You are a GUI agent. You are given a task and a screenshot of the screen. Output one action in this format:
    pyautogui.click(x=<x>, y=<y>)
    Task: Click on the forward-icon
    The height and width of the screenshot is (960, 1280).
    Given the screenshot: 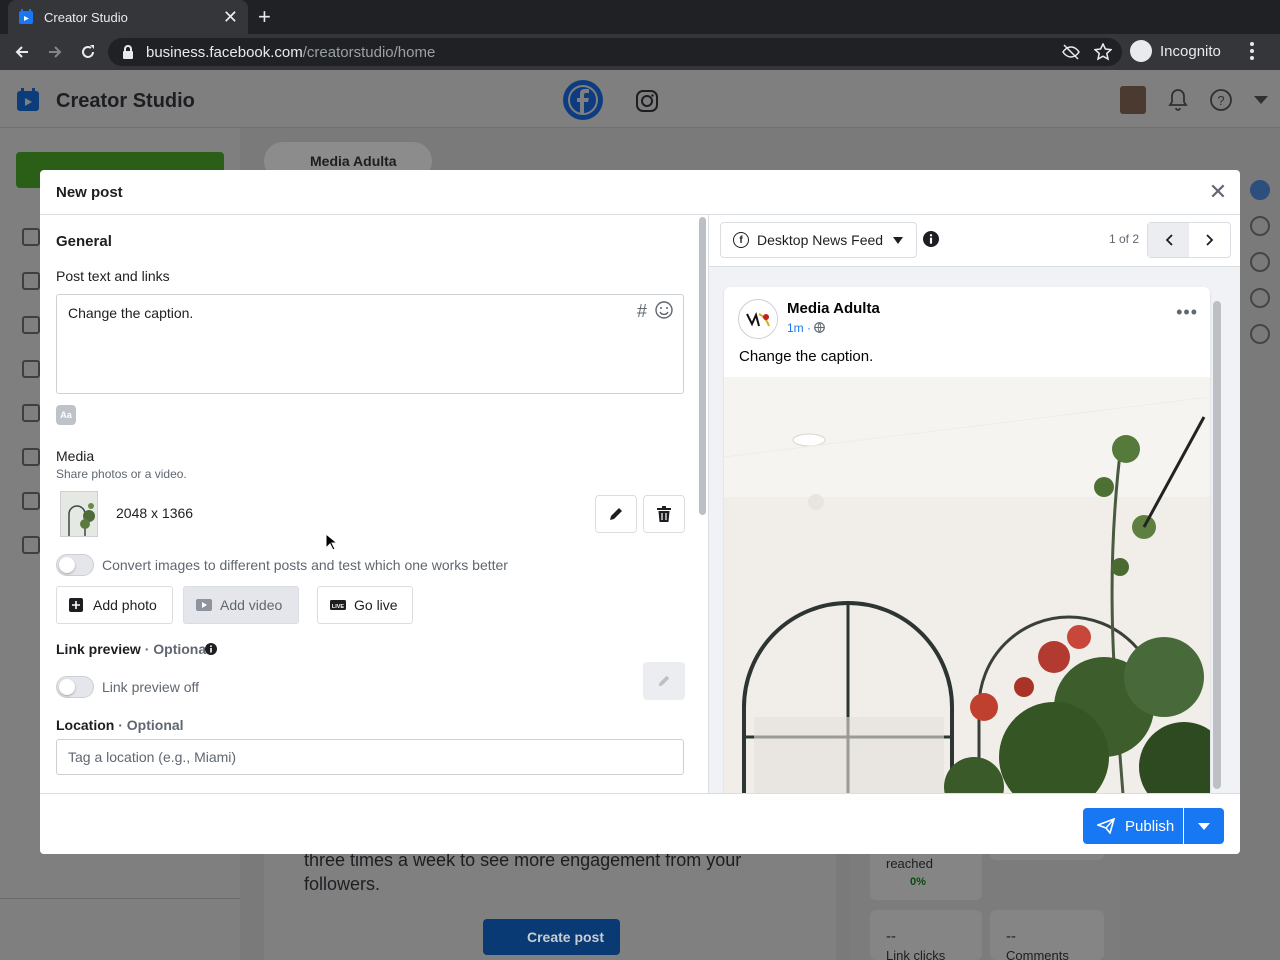 What is the action you would take?
    pyautogui.click(x=55, y=52)
    